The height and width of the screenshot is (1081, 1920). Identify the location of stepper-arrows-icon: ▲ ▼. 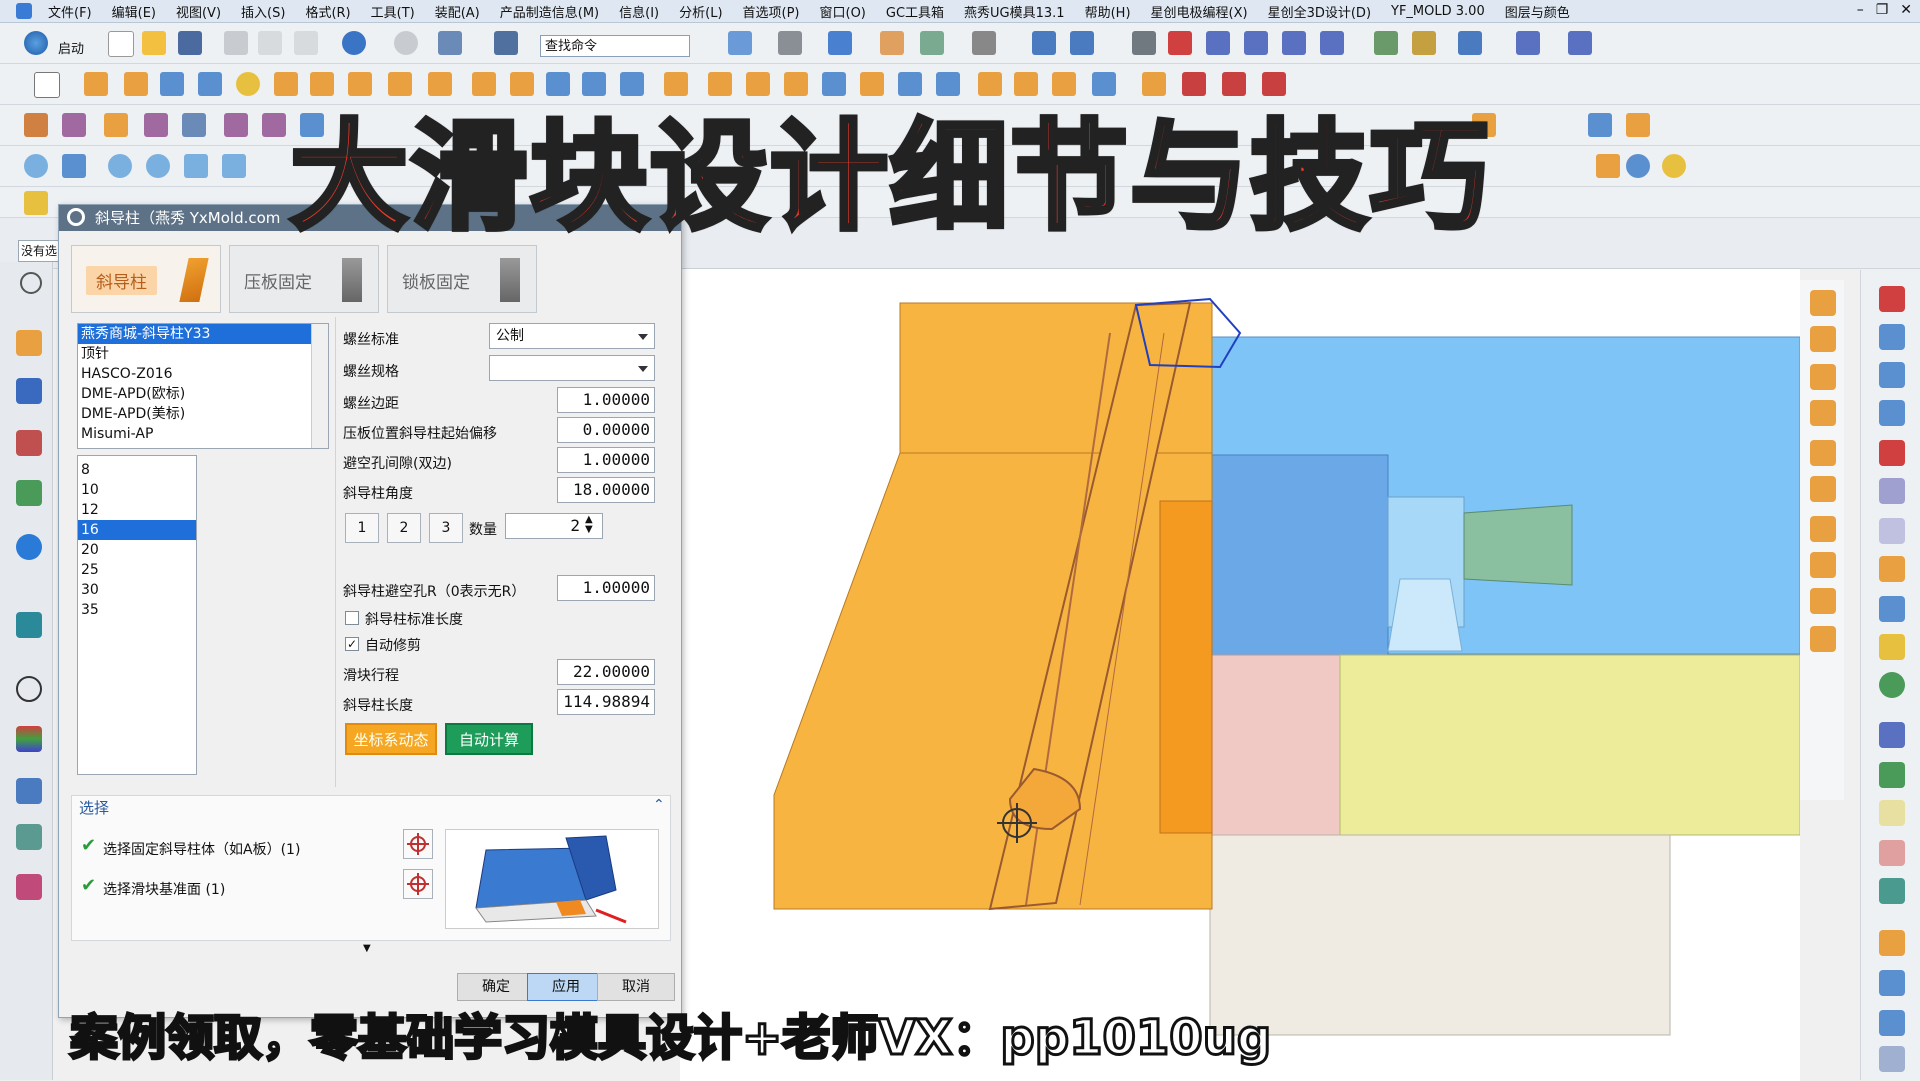
(589, 525).